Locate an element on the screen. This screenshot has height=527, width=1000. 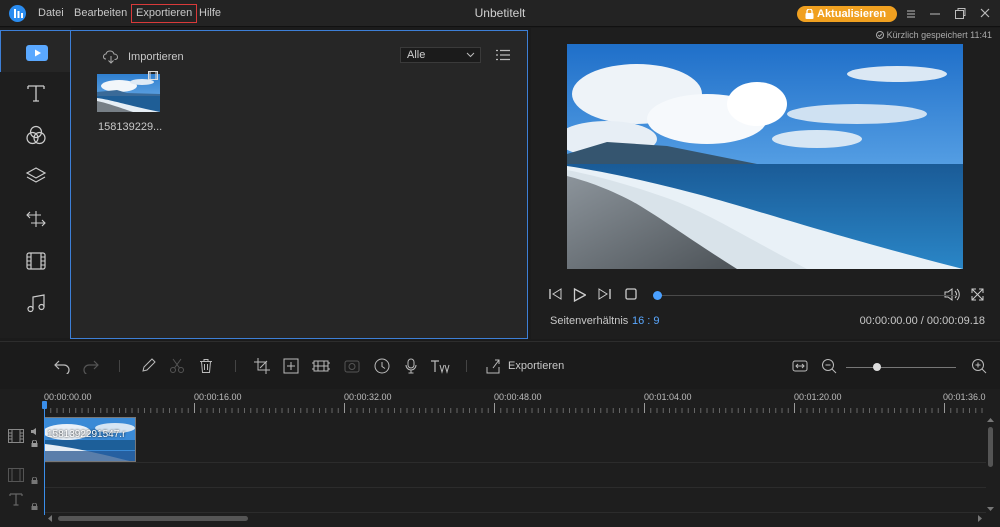
undo-icon is located at coordinates (62, 366).